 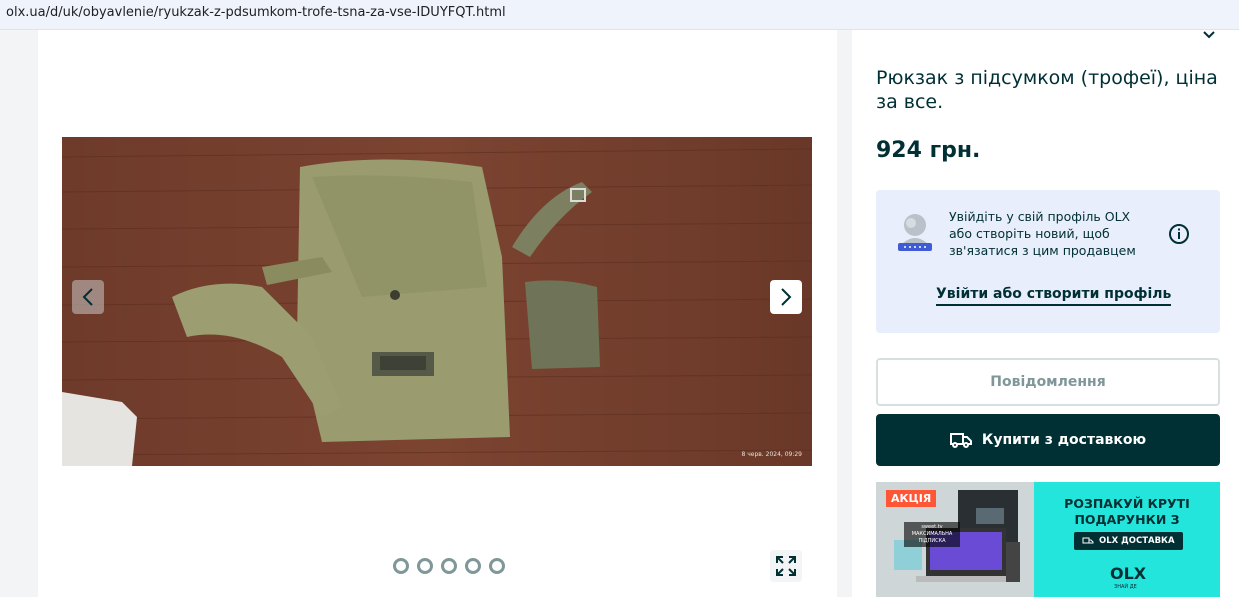 I want to click on promo-headline: РОЗПАКУЙ КРУТІ ПОДАРУНКИ З, so click(x=1127, y=511).